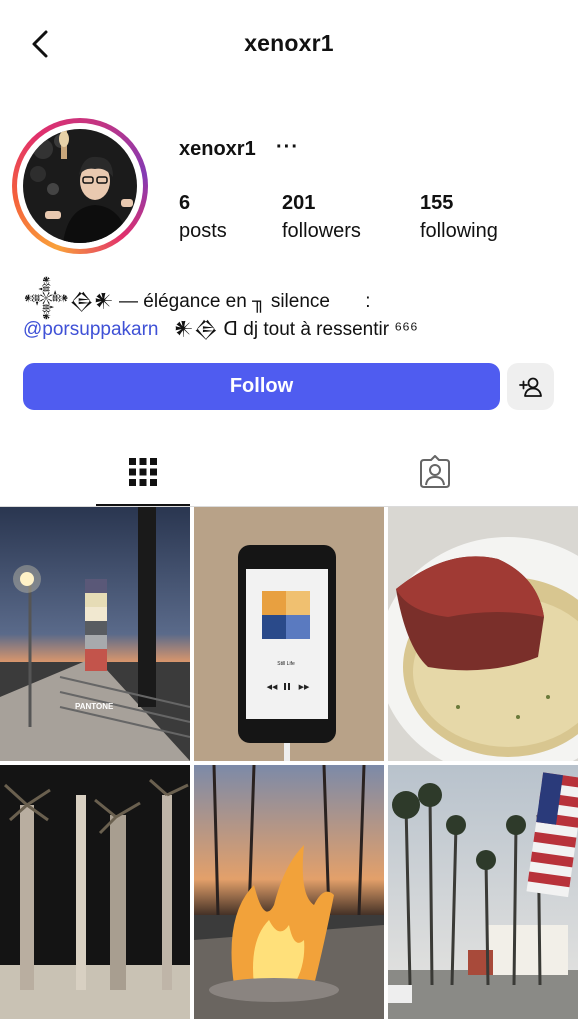 The image size is (578, 1024). I want to click on grid-icon, so click(143, 472).